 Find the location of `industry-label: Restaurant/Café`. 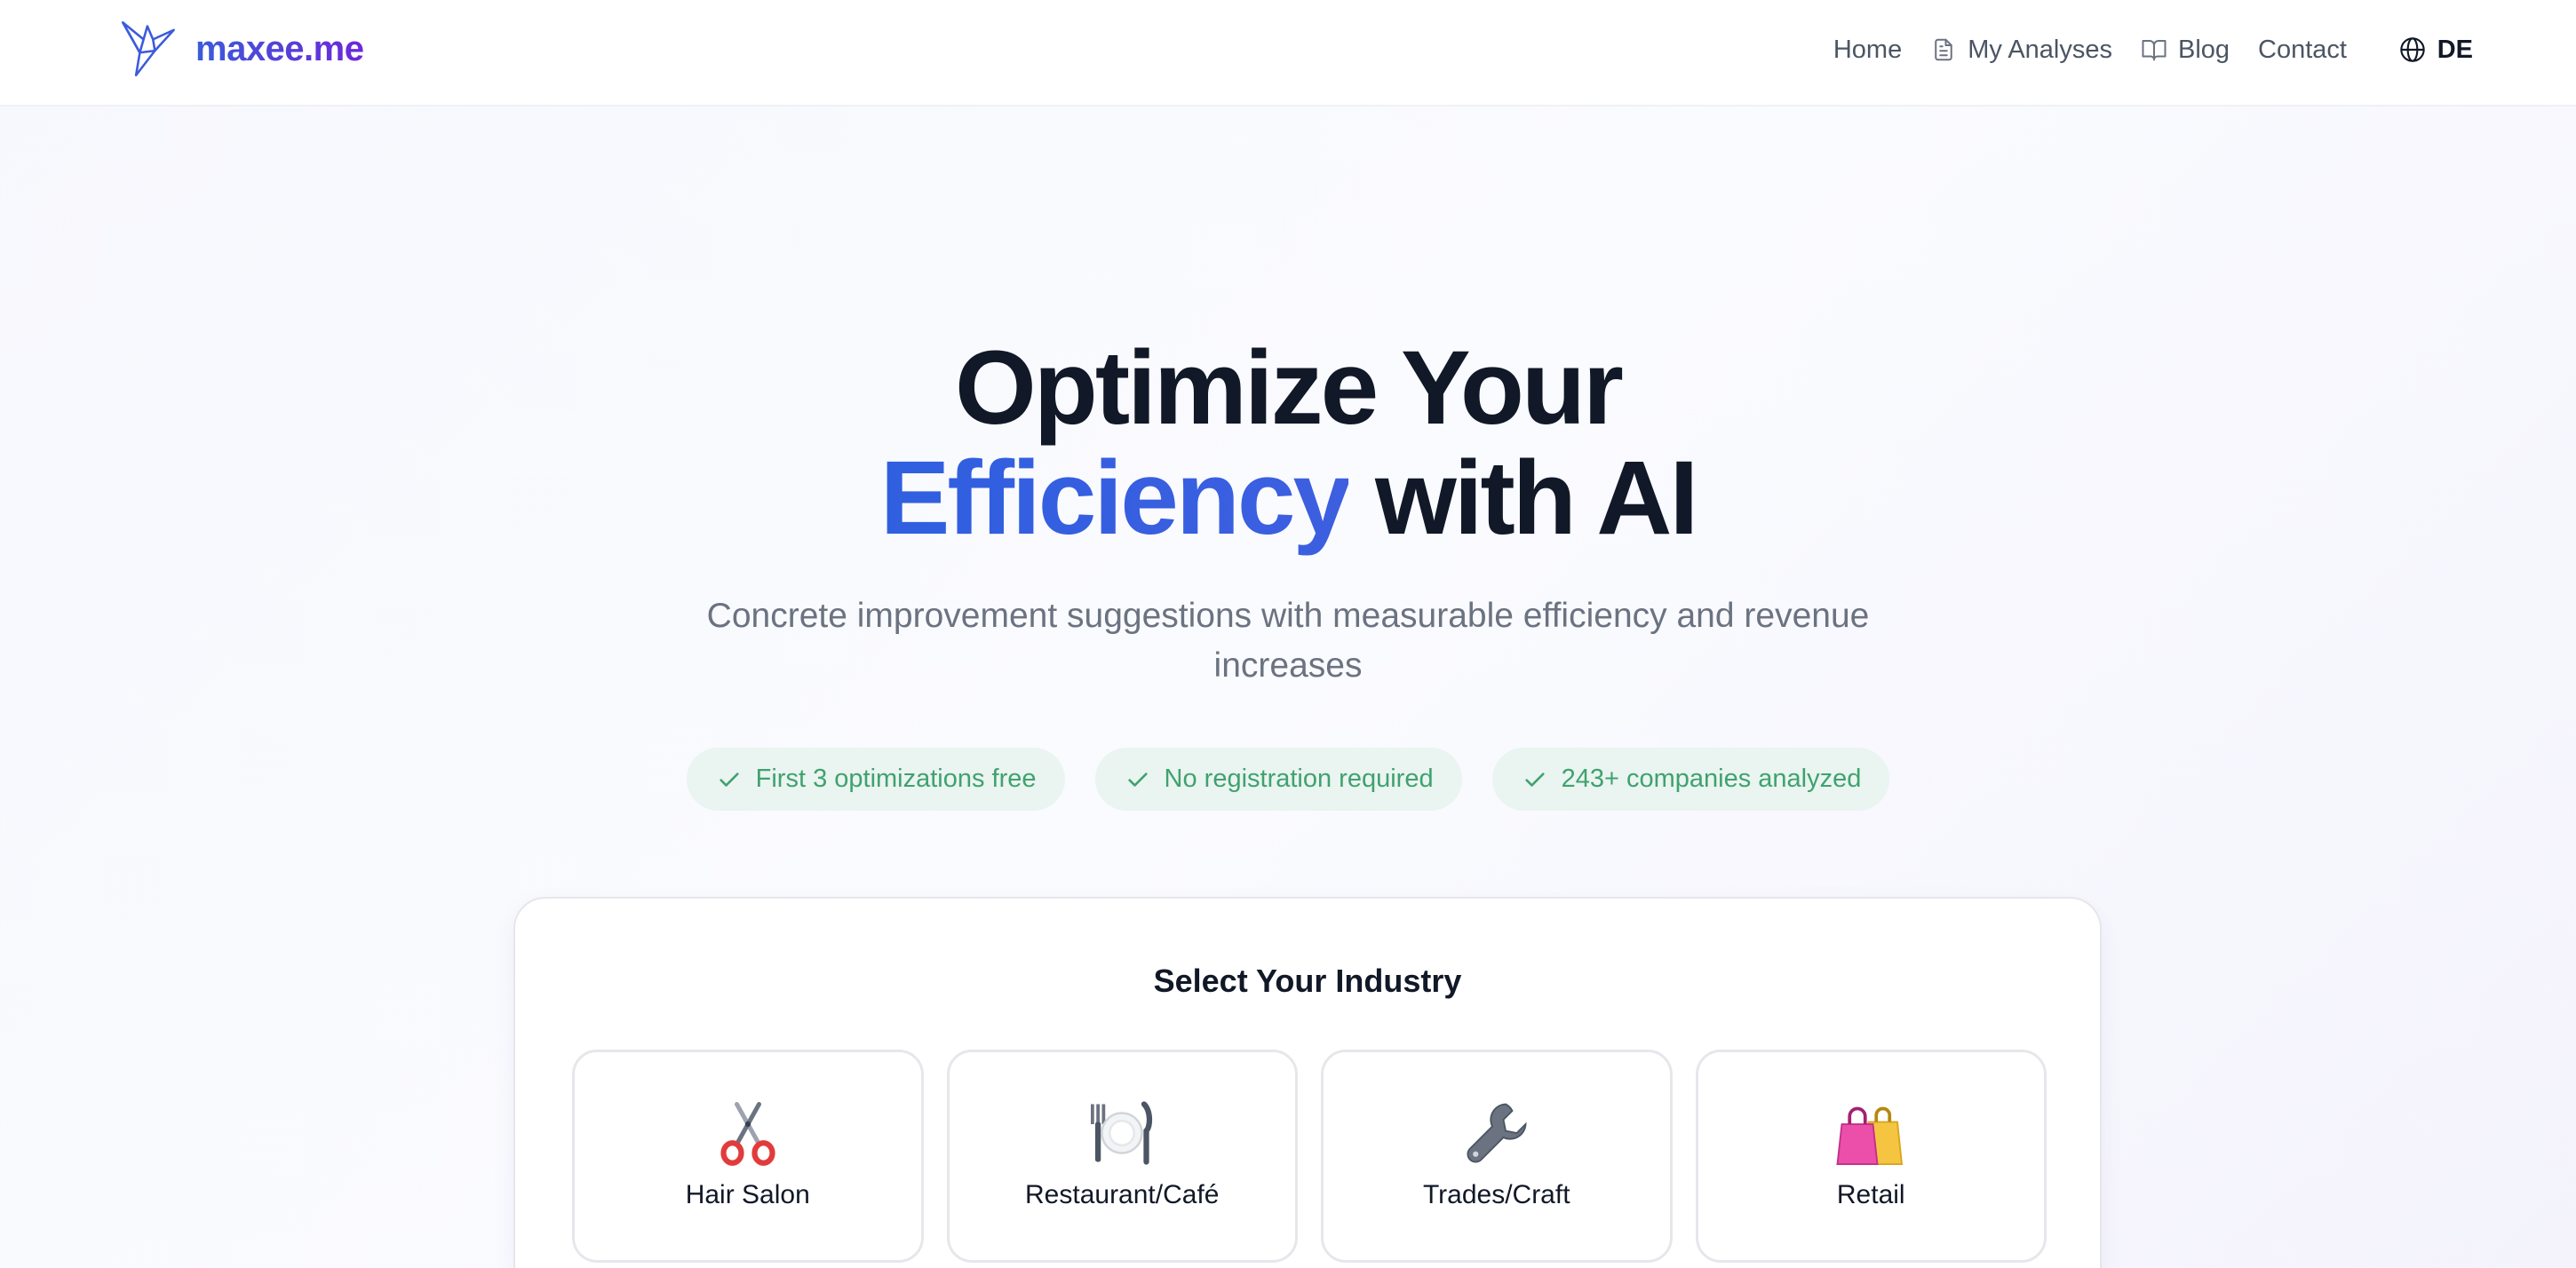

industry-label: Restaurant/Café is located at coordinates (1122, 1194).